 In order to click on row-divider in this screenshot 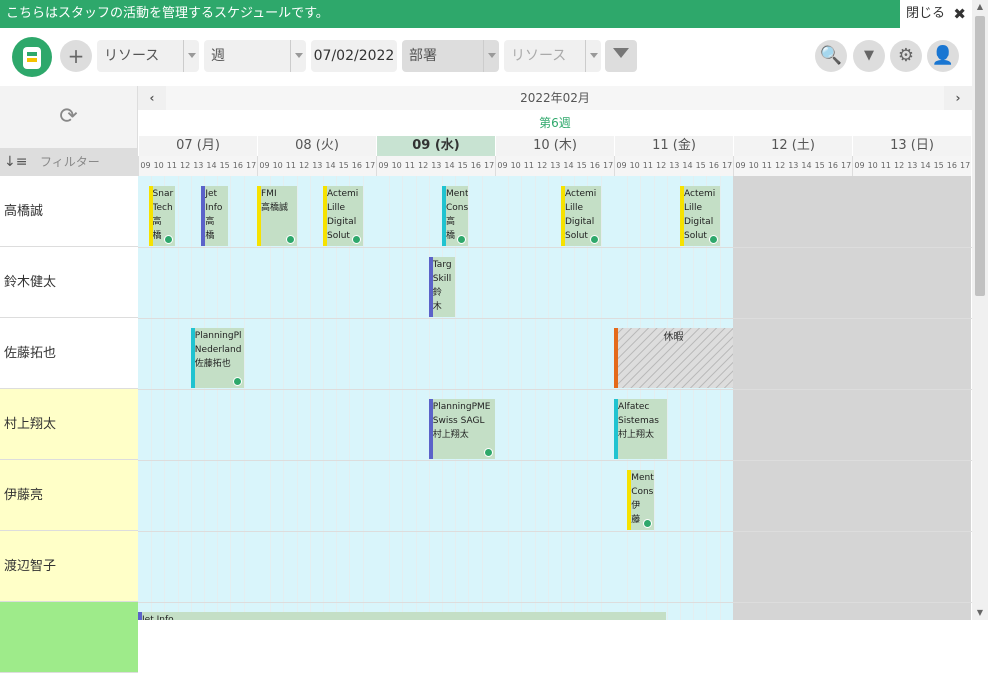, I will do `click(555, 318)`.